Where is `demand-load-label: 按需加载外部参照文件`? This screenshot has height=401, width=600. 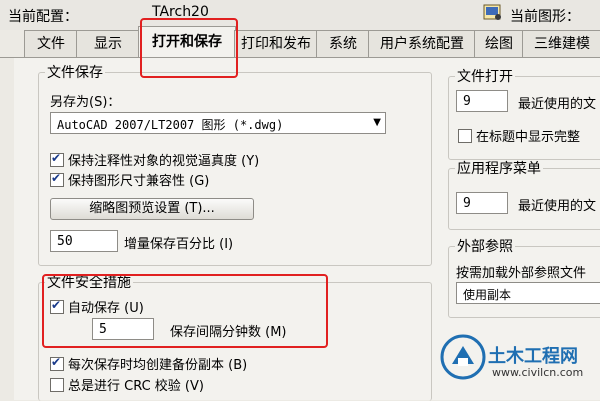
demand-load-label: 按需加载外部参照文件 is located at coordinates (521, 273).